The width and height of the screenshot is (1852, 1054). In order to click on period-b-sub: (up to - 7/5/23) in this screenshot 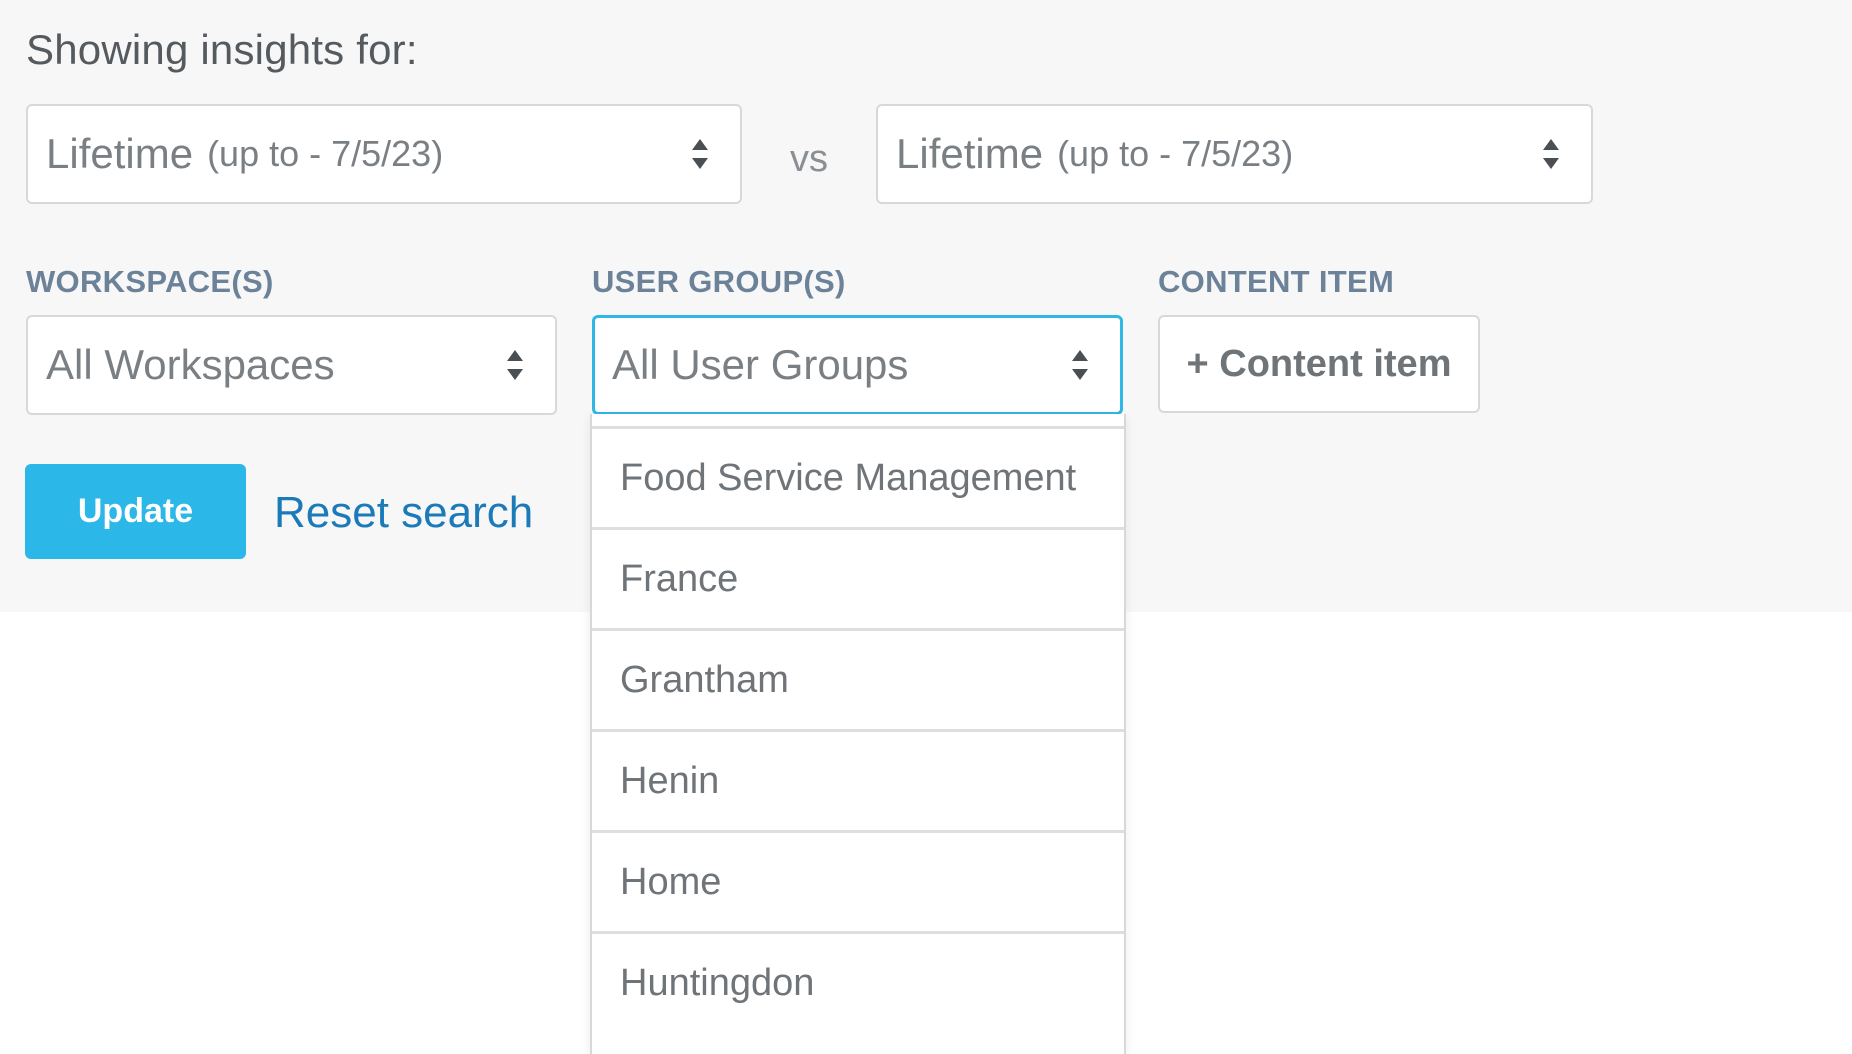, I will do `click(1175, 153)`.